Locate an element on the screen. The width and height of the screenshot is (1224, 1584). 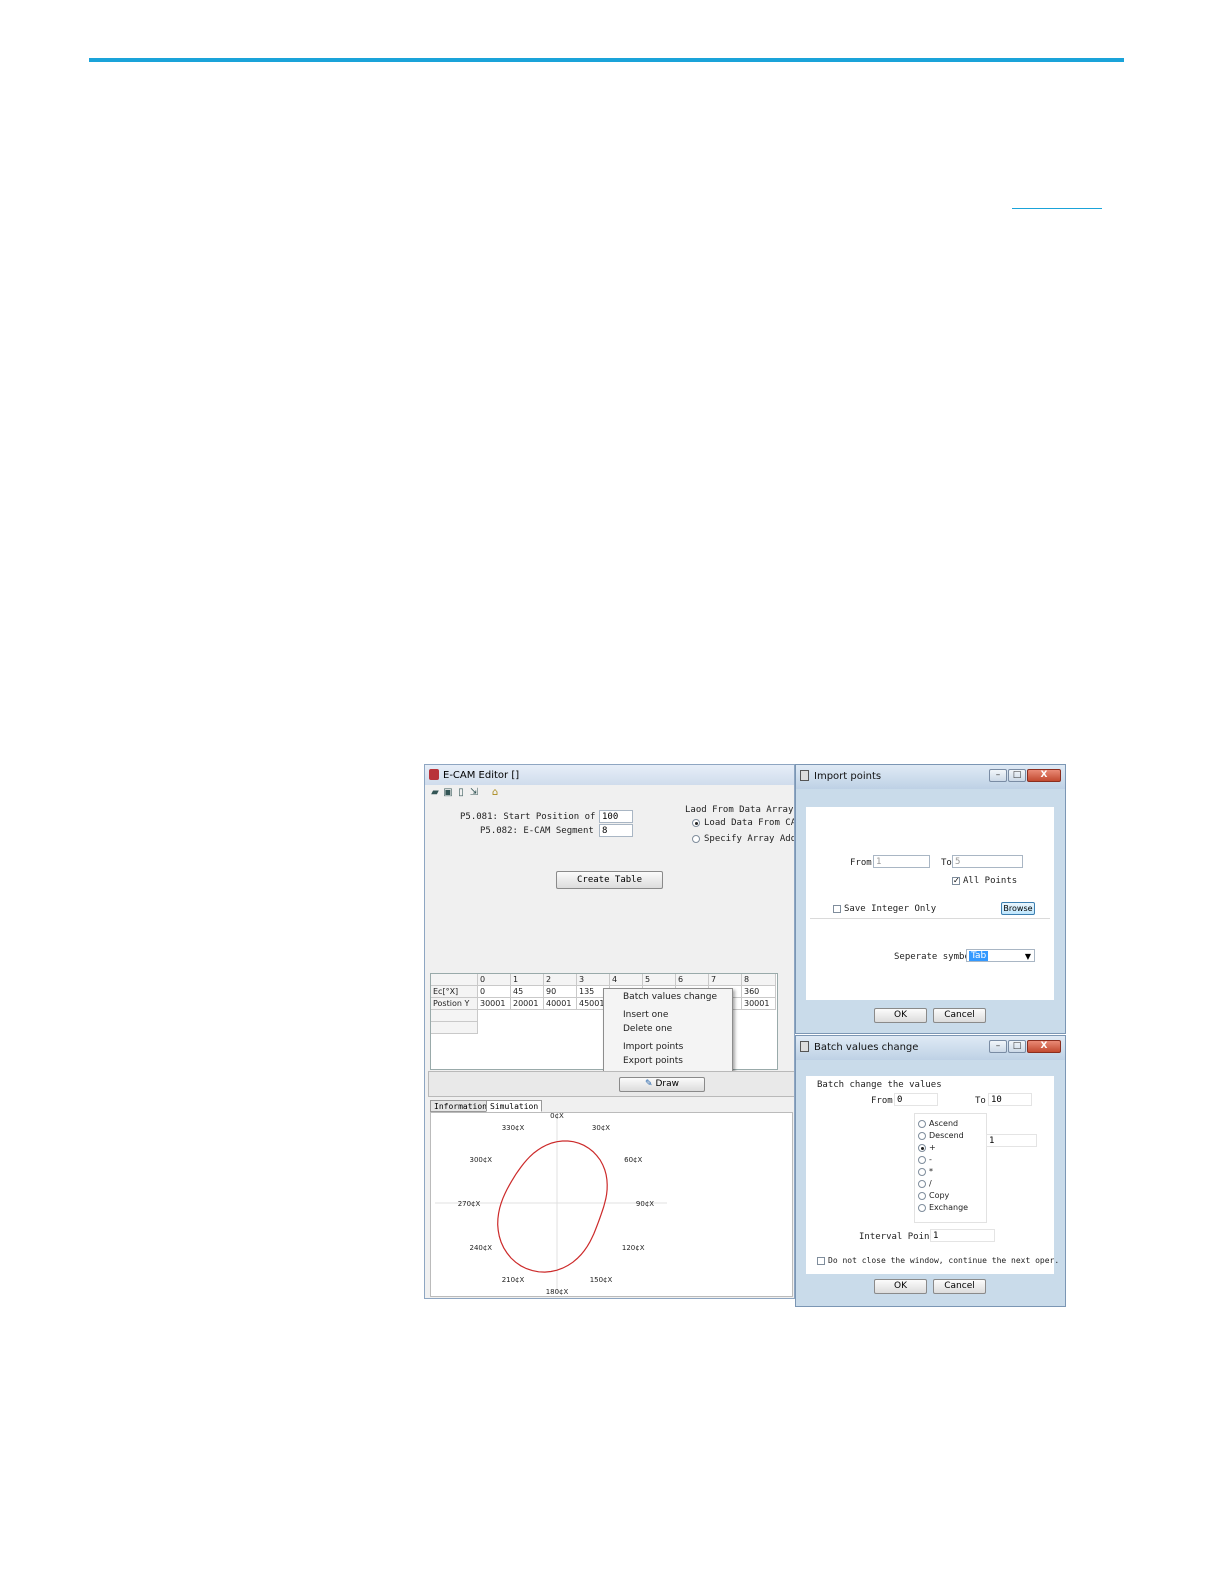
menu-item-batch-values-change: Batch values change is located at coordinates (670, 997).